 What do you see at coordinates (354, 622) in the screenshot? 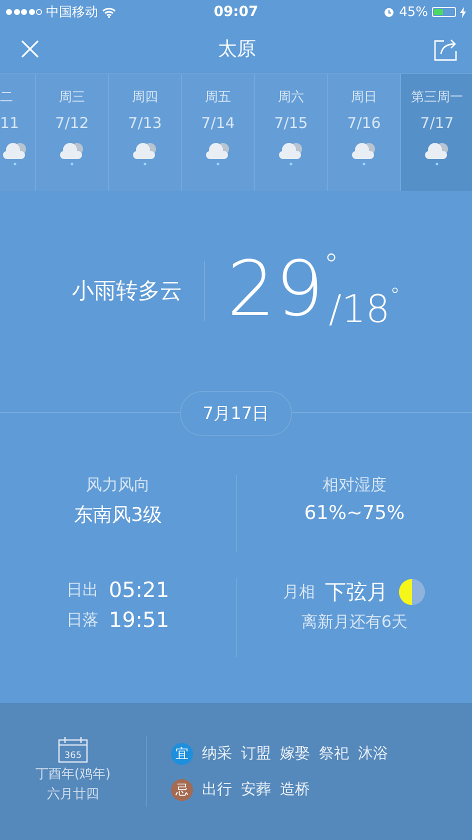
I see `new-moon-note: 离新月还有6天` at bounding box center [354, 622].